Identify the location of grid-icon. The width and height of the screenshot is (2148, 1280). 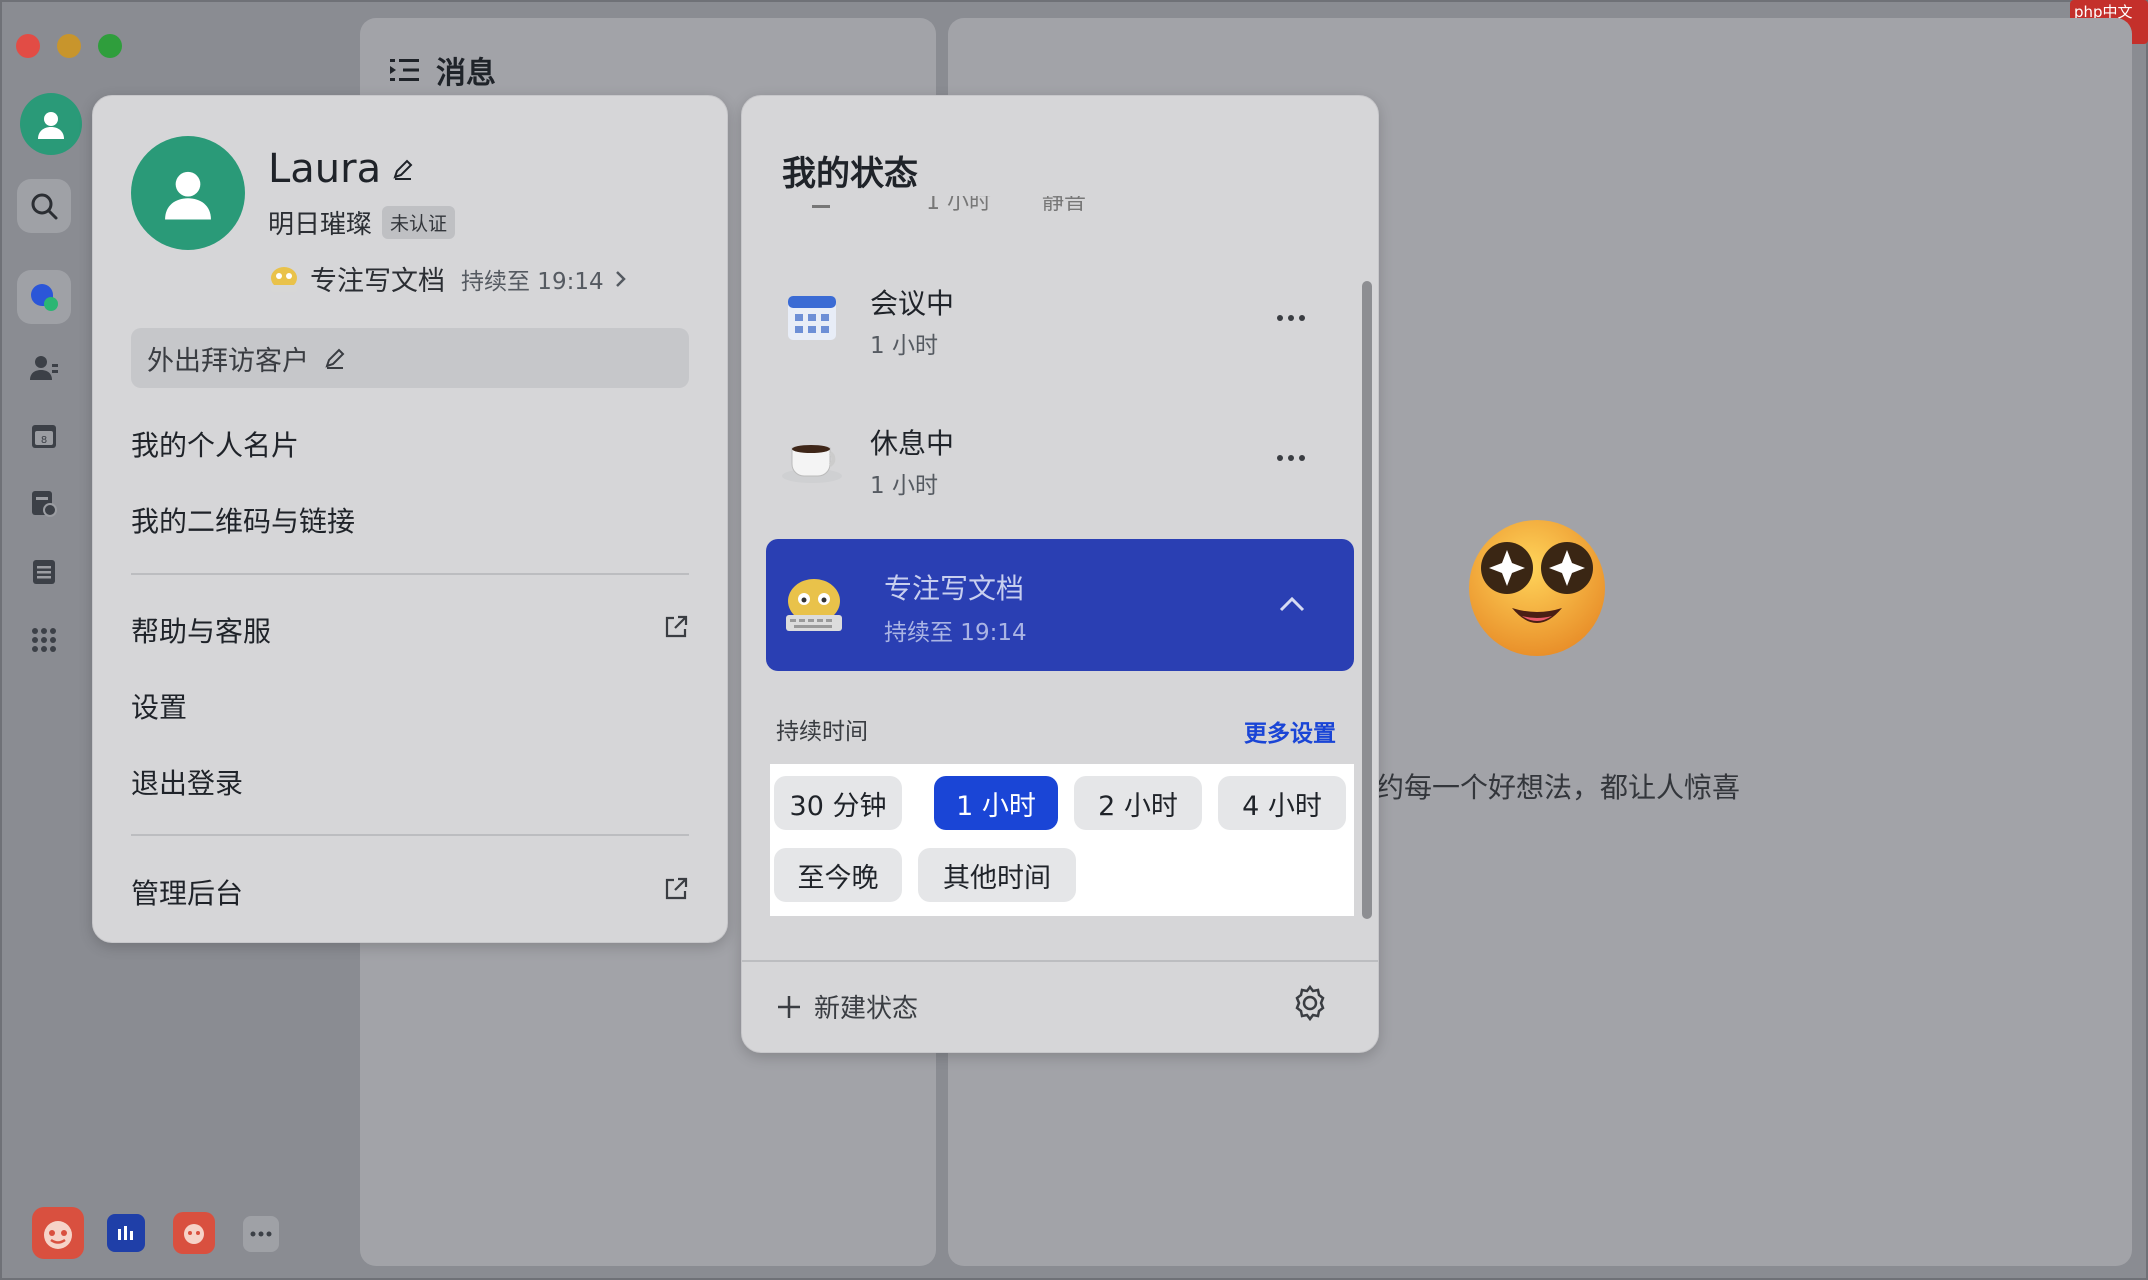
(44, 640).